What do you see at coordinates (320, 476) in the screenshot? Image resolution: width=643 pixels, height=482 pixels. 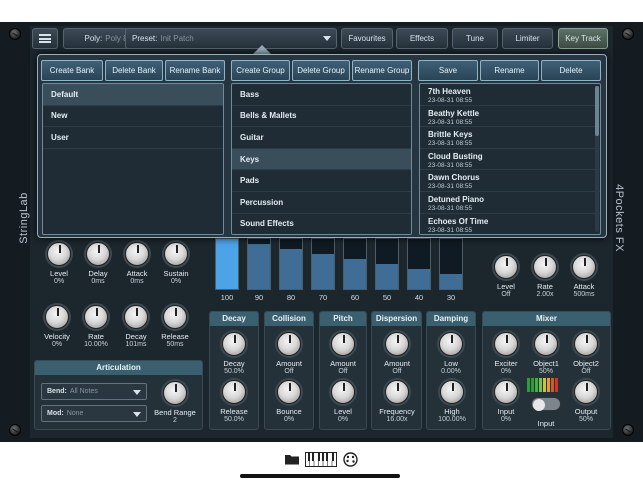 I see `home-indicator` at bounding box center [320, 476].